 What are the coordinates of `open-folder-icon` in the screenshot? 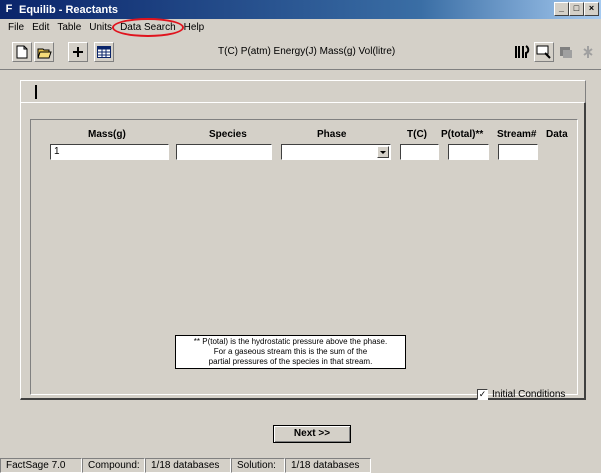 It's located at (44, 52).